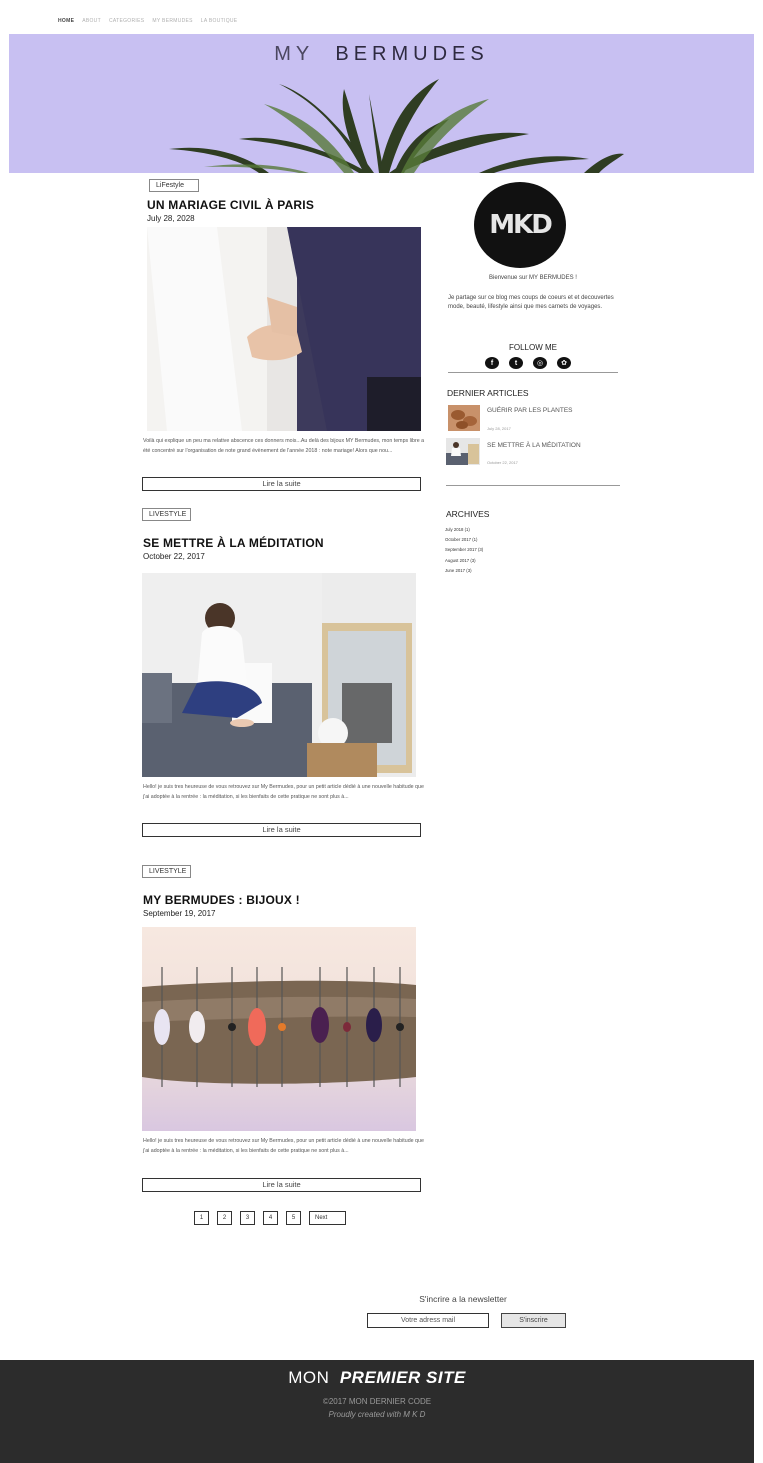 The image size is (763, 1463). I want to click on post-date: October 22, 2017, so click(174, 556).